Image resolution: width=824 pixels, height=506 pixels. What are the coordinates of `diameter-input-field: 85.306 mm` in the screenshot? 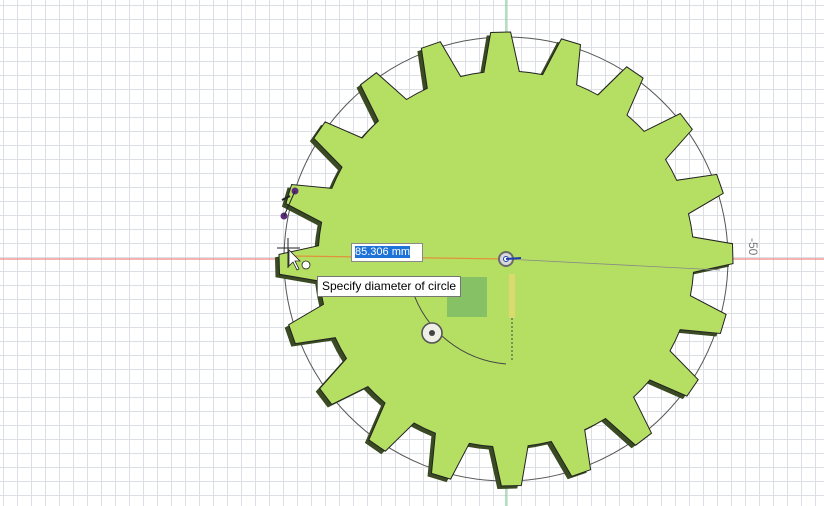 It's located at (387, 252).